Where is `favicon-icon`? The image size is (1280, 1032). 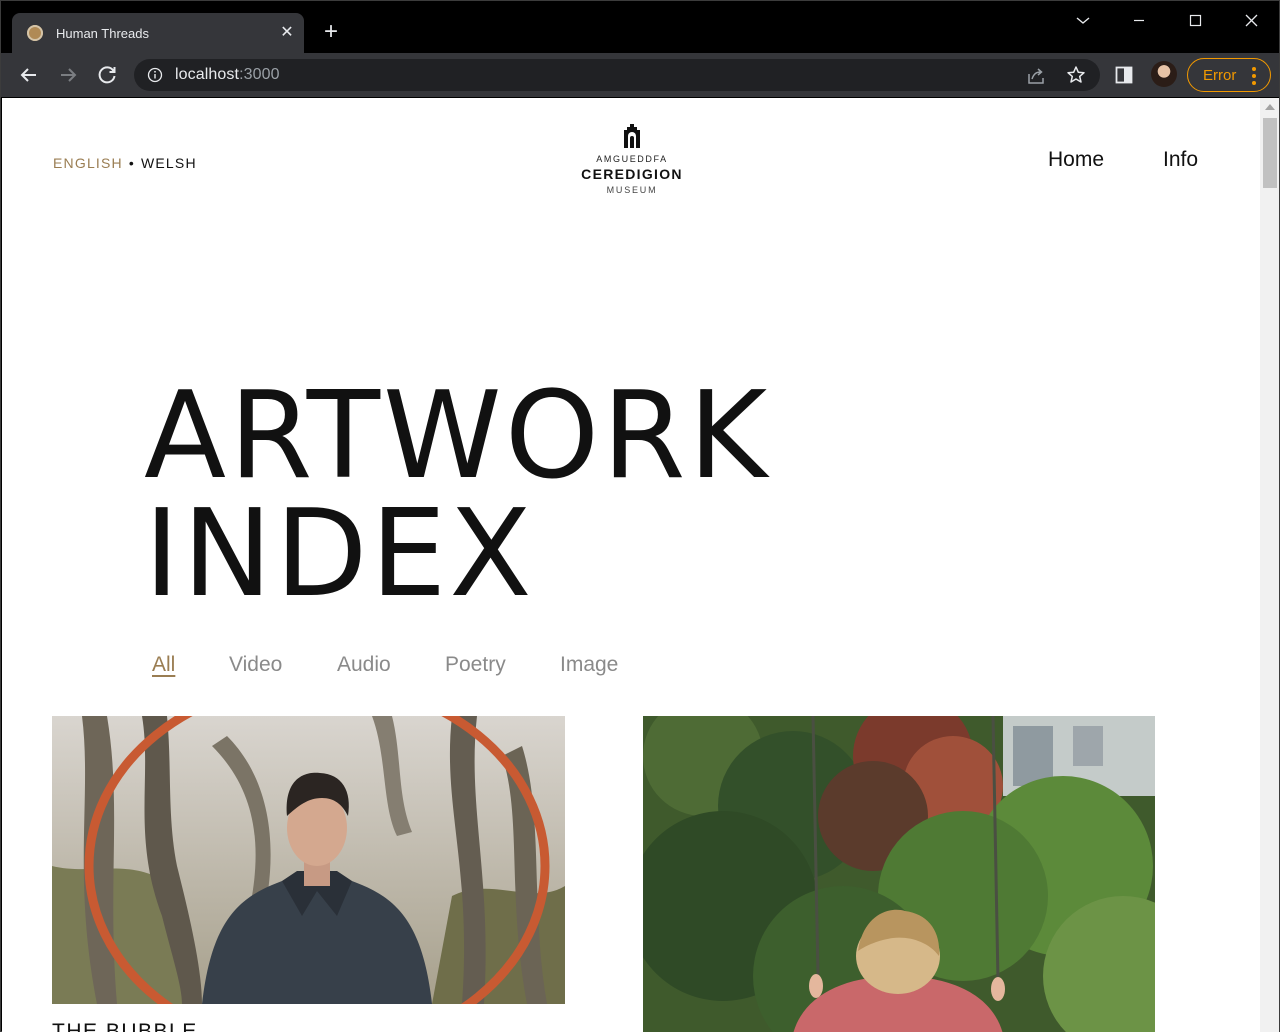
favicon-icon is located at coordinates (35, 33).